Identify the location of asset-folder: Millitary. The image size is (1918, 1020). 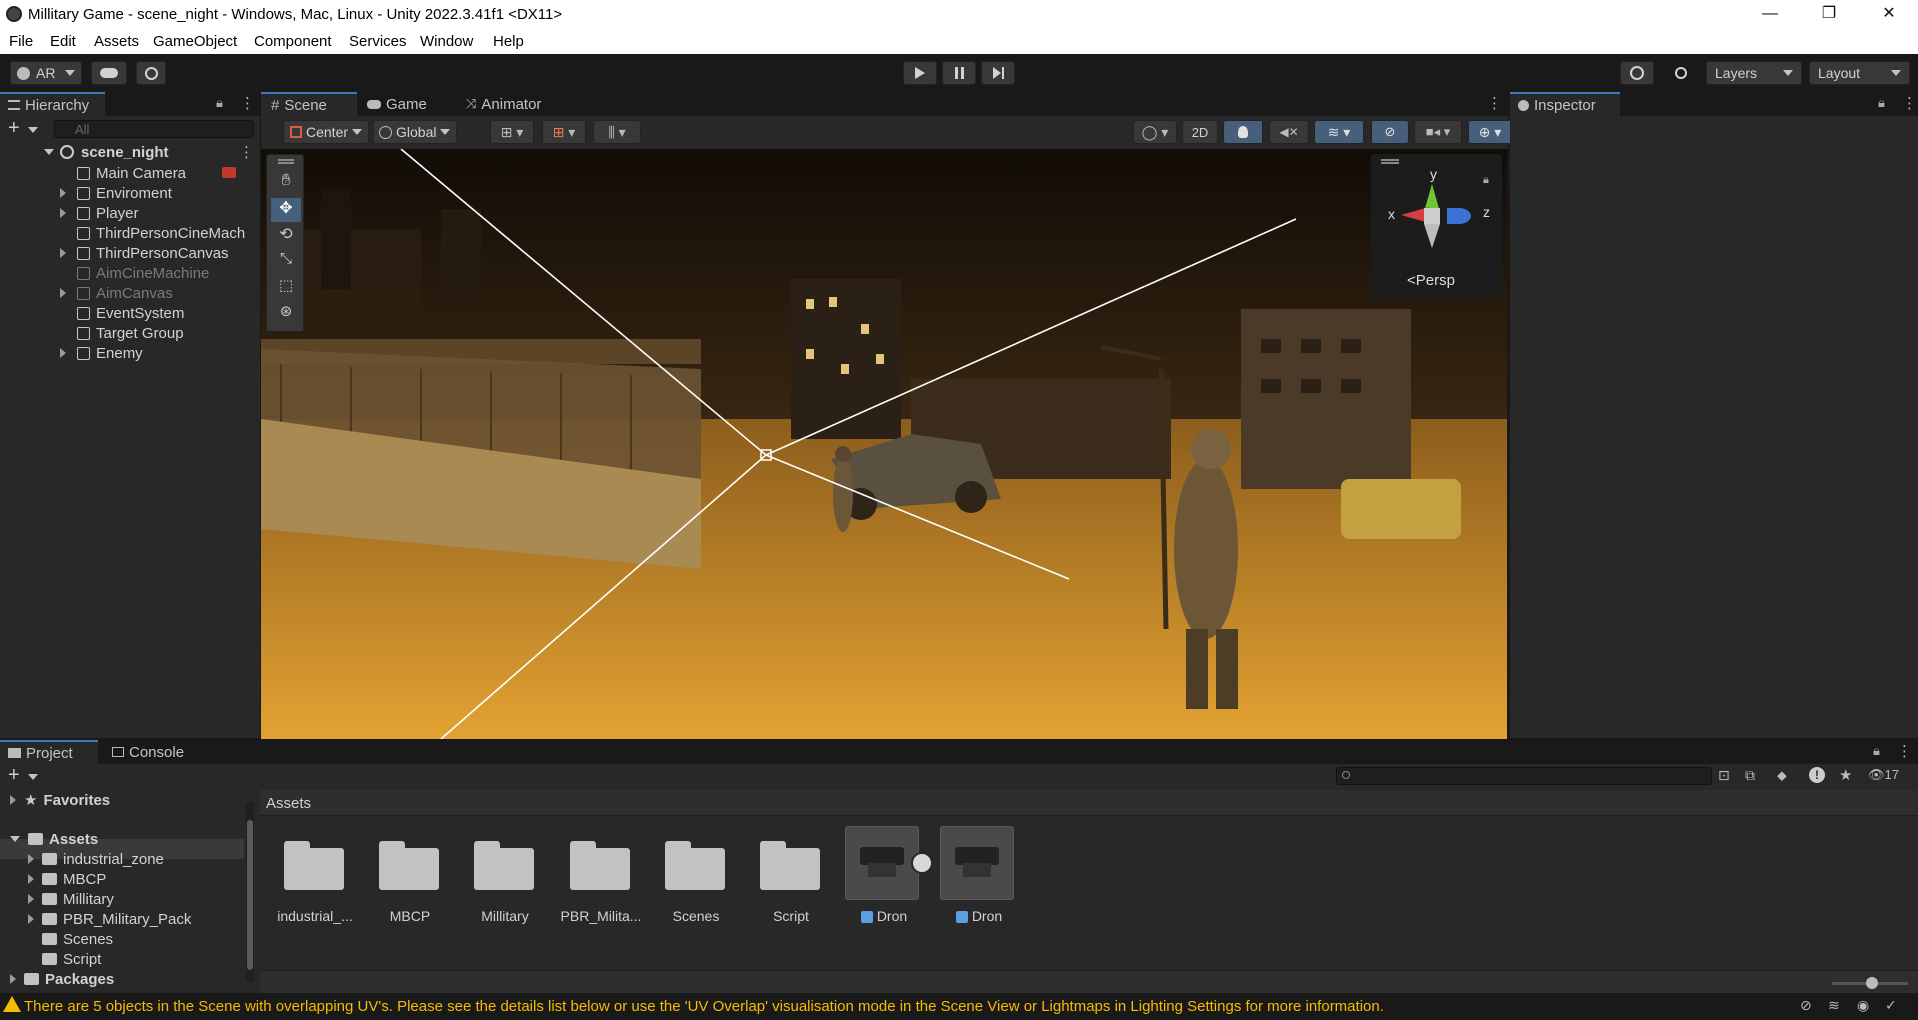
(503, 881).